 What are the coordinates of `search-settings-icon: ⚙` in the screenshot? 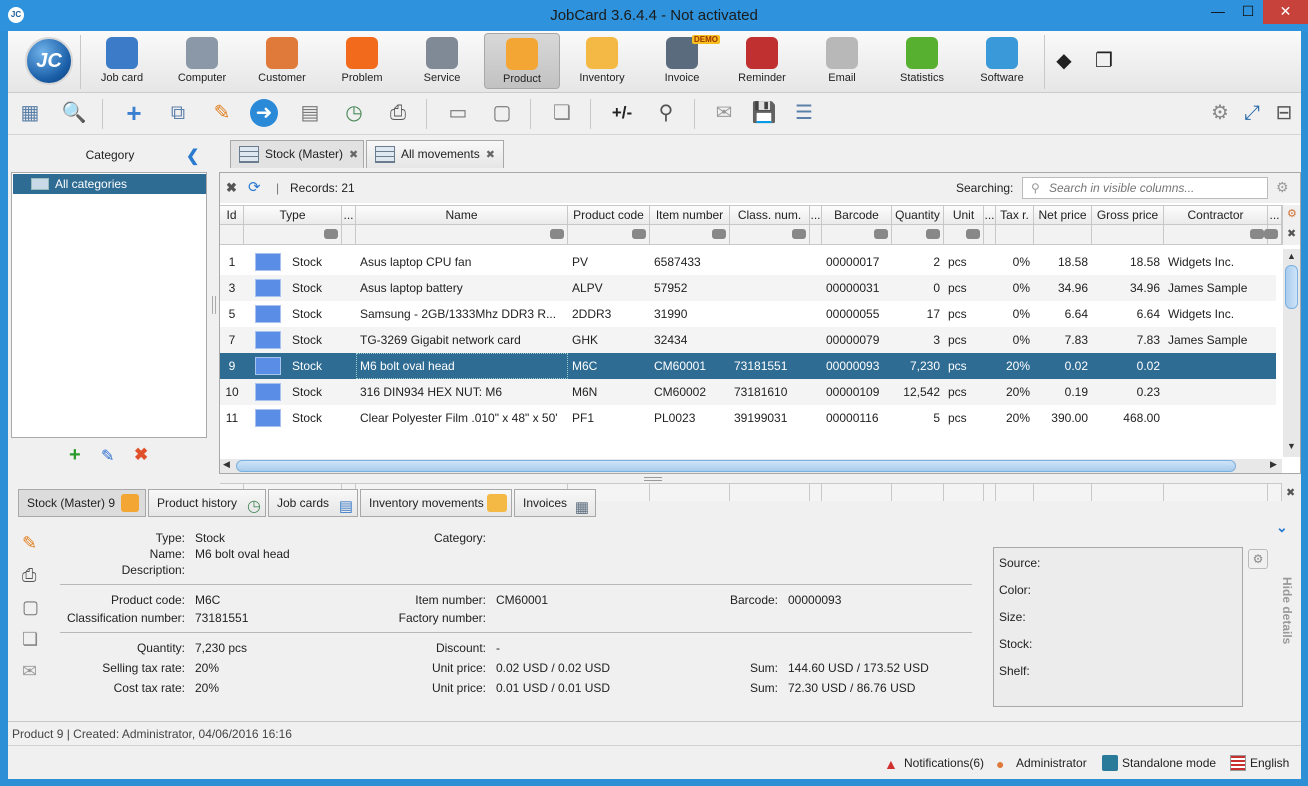 It's located at (1282, 187).